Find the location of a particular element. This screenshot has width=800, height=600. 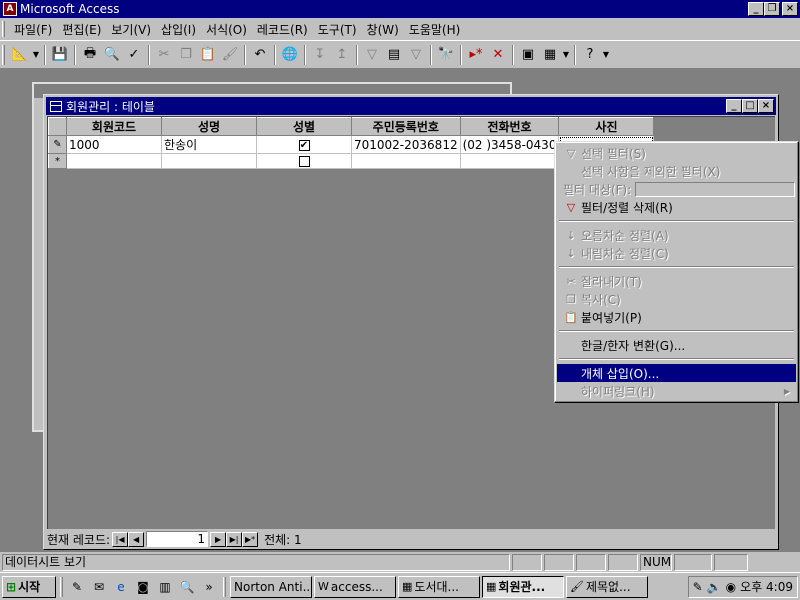

format-painter-icon: 🖌 is located at coordinates (230, 55).